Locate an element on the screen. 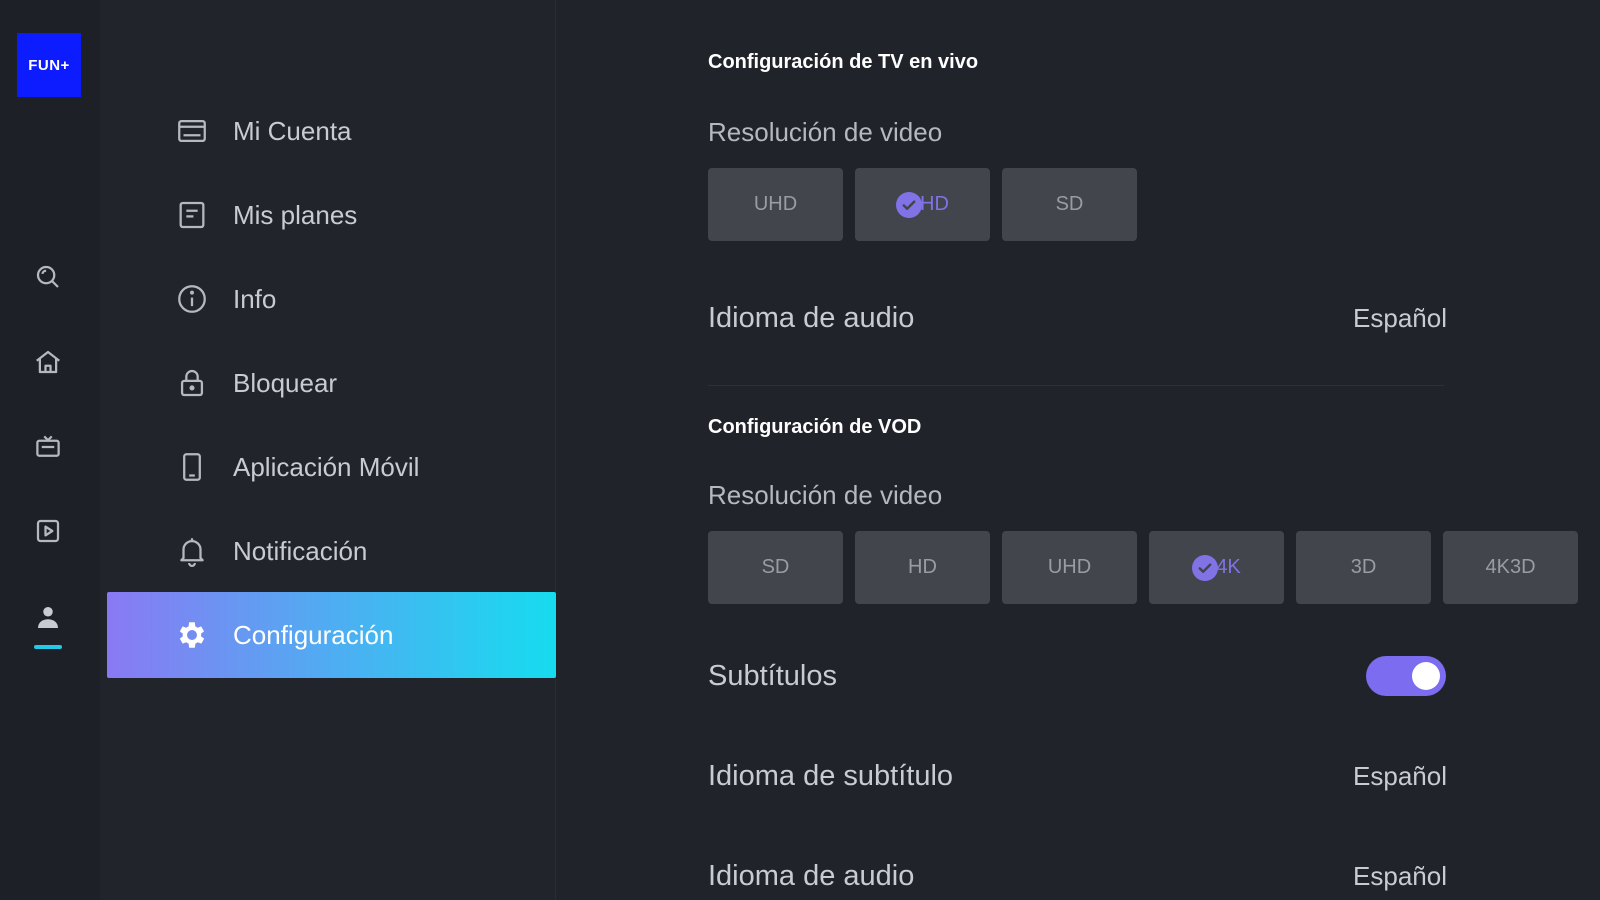 This screenshot has height=900, width=1600. home-icon is located at coordinates (48, 362).